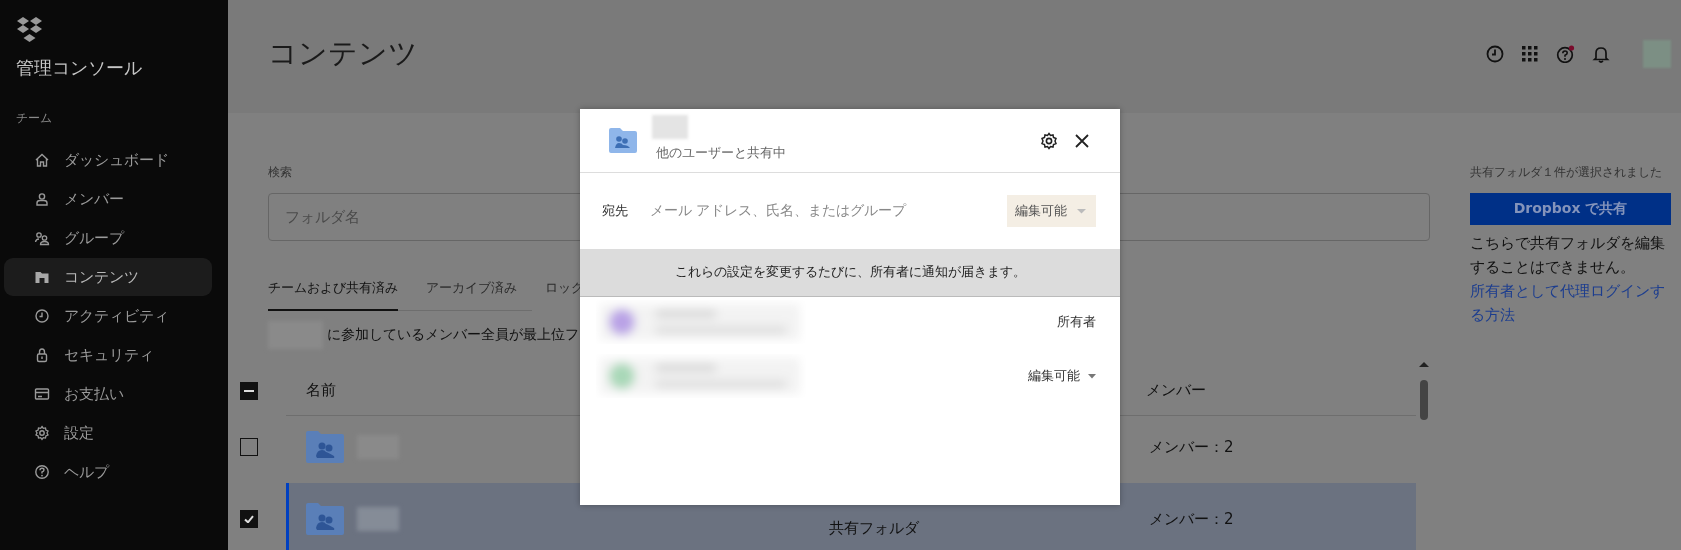  What do you see at coordinates (1076, 322) in the screenshot?
I see `role-label: 所有者` at bounding box center [1076, 322].